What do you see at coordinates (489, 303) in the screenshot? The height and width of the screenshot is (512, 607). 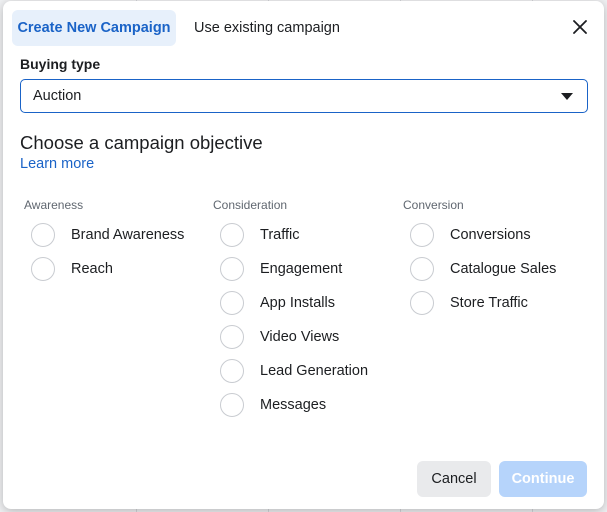 I see `option-label: Store Traffic` at bounding box center [489, 303].